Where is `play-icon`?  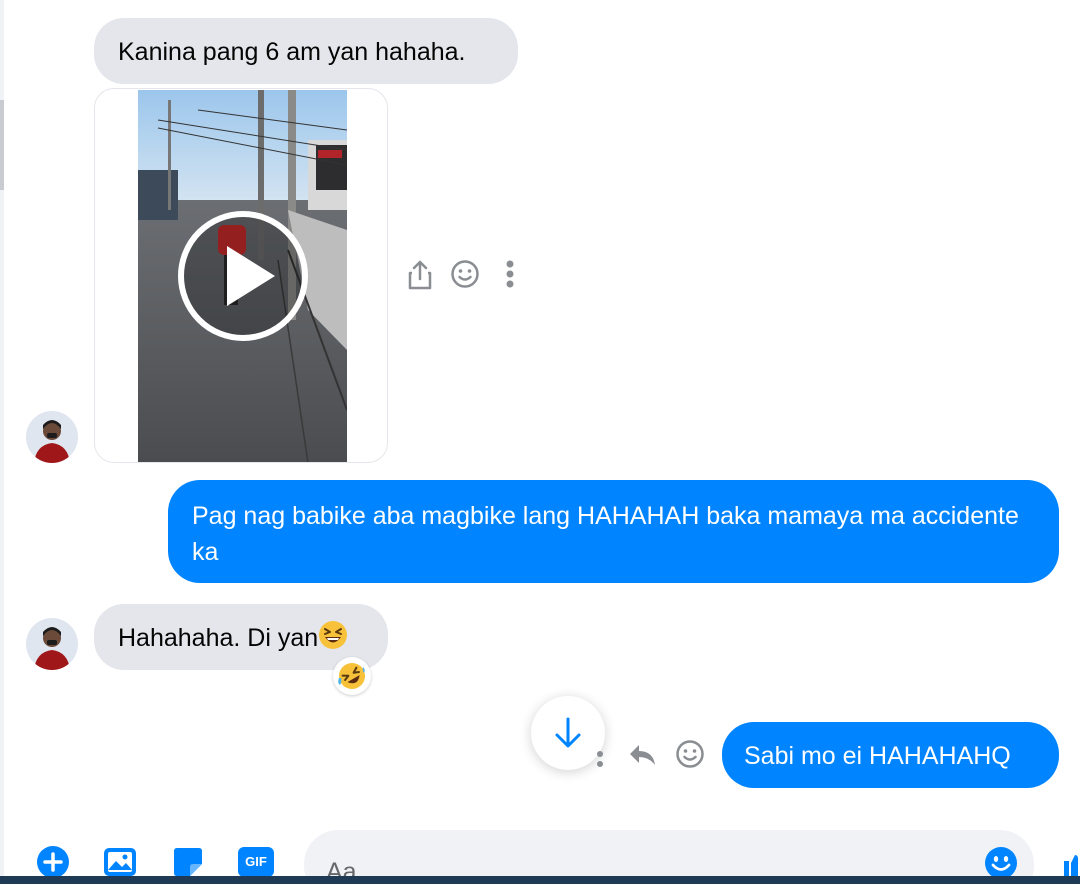
play-icon is located at coordinates (243, 276).